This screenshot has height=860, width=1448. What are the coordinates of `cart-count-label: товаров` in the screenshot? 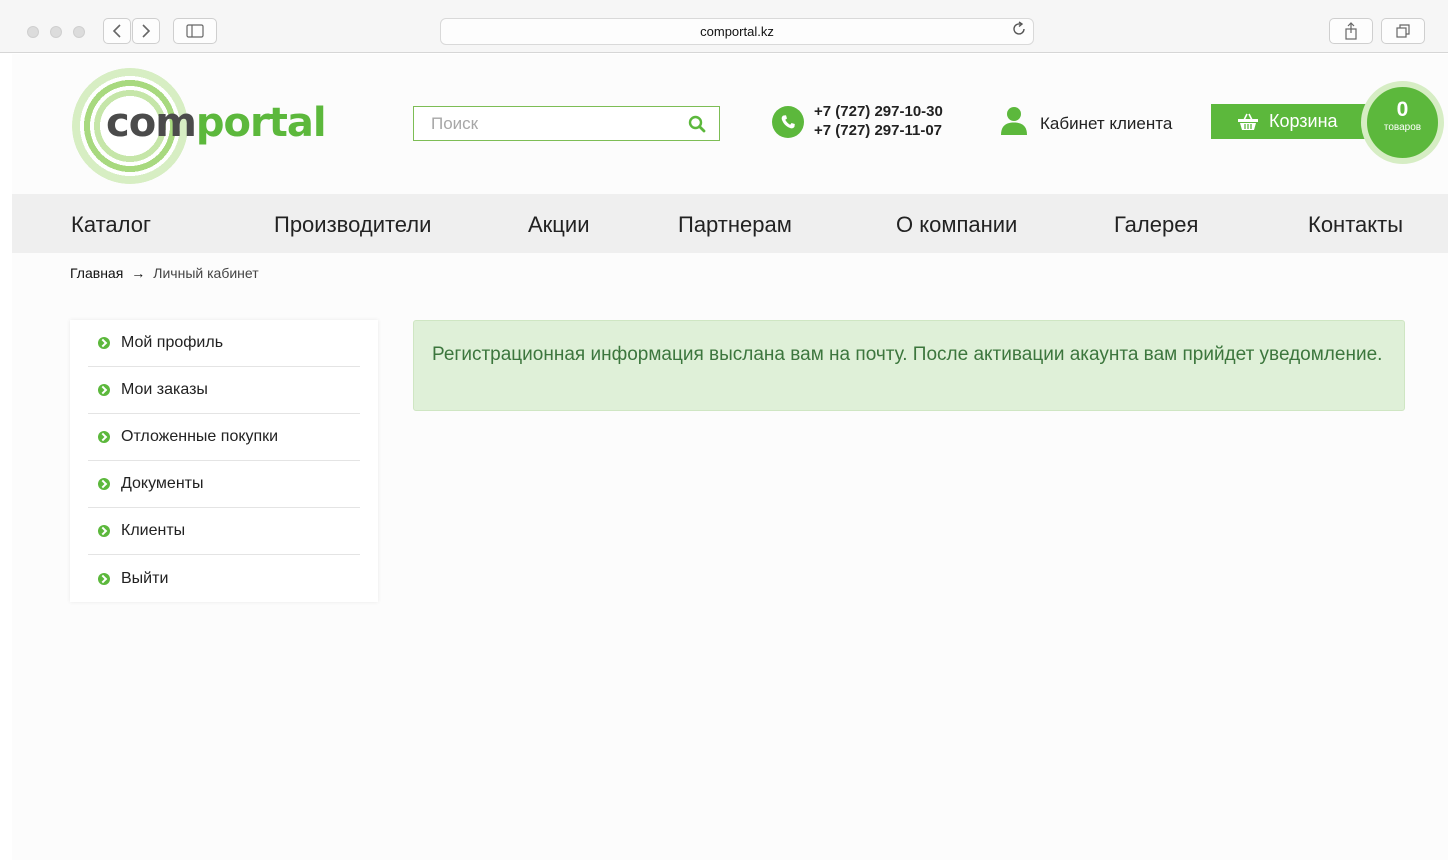 It's located at (1402, 127).